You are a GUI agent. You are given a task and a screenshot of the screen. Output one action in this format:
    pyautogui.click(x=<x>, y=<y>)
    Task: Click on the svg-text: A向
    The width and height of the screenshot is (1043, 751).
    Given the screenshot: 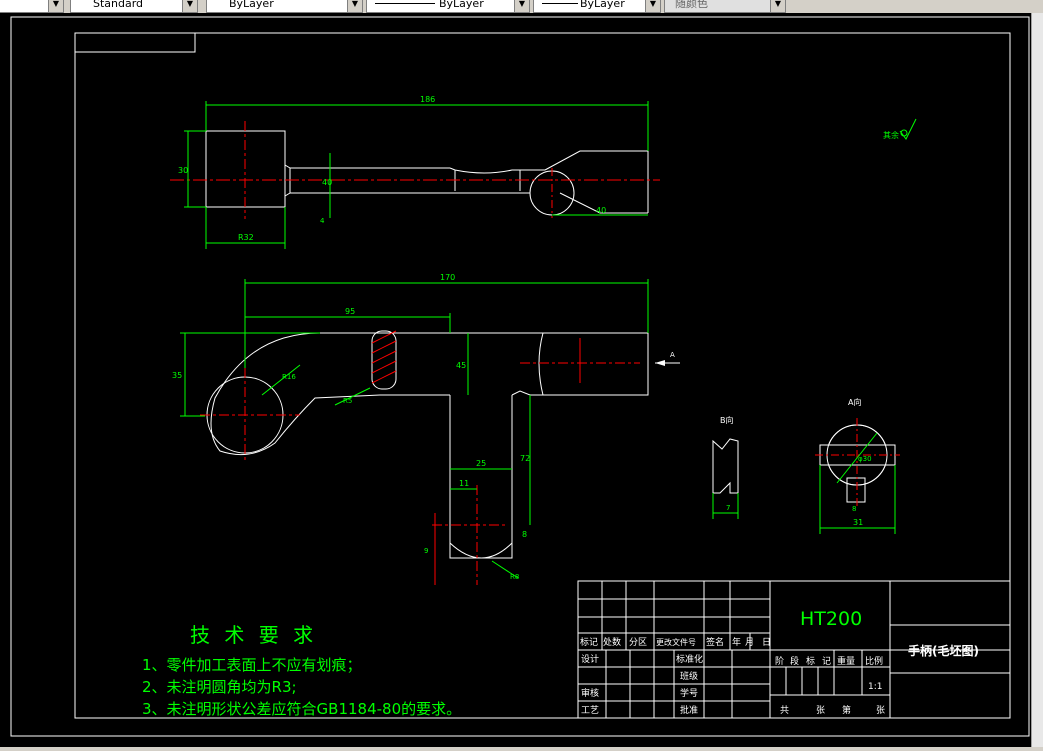 What is the action you would take?
    pyautogui.click(x=854, y=402)
    